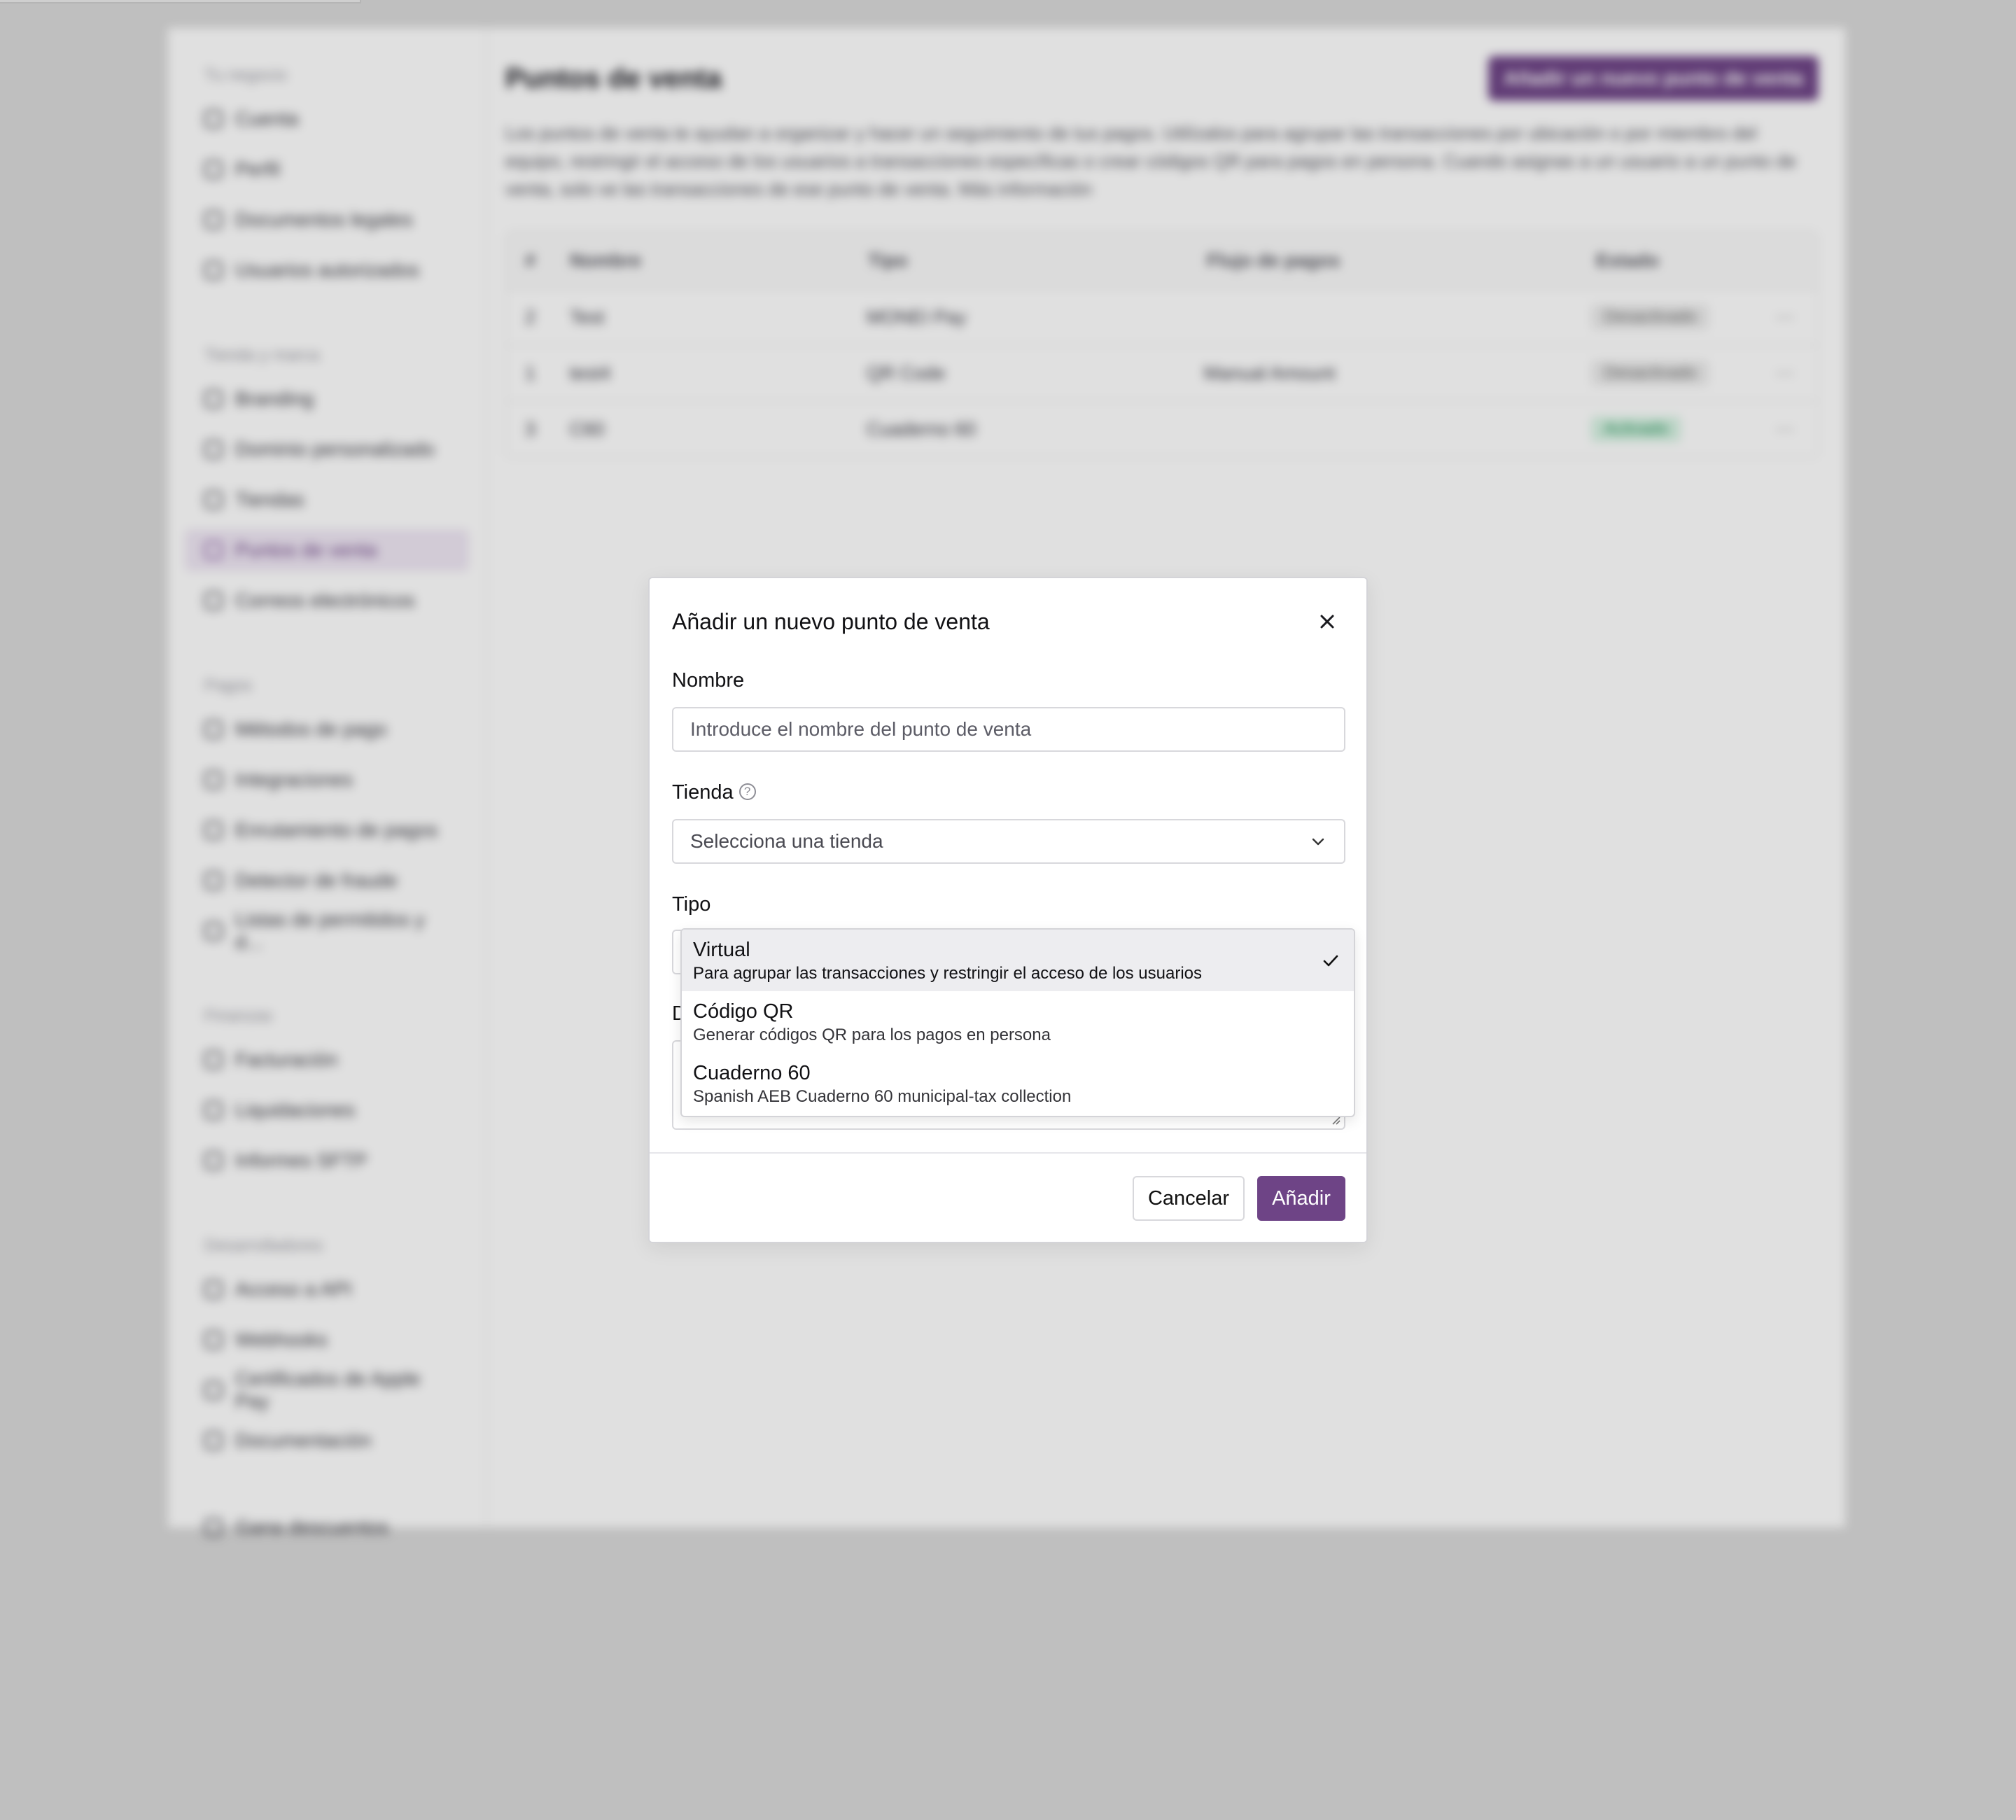 The width and height of the screenshot is (2016, 1820). I want to click on option-title: Código QR, so click(743, 1011).